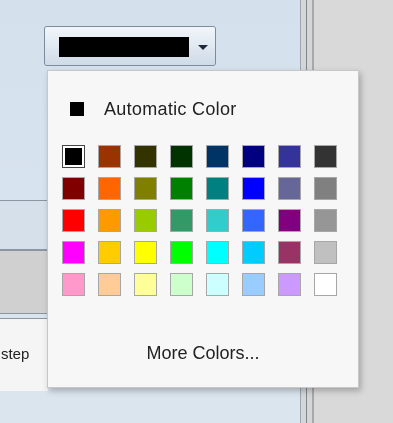 Image resolution: width=393 pixels, height=423 pixels. Describe the element at coordinates (170, 108) in the screenshot. I see `automatic-color-label: Automatic Color` at that location.